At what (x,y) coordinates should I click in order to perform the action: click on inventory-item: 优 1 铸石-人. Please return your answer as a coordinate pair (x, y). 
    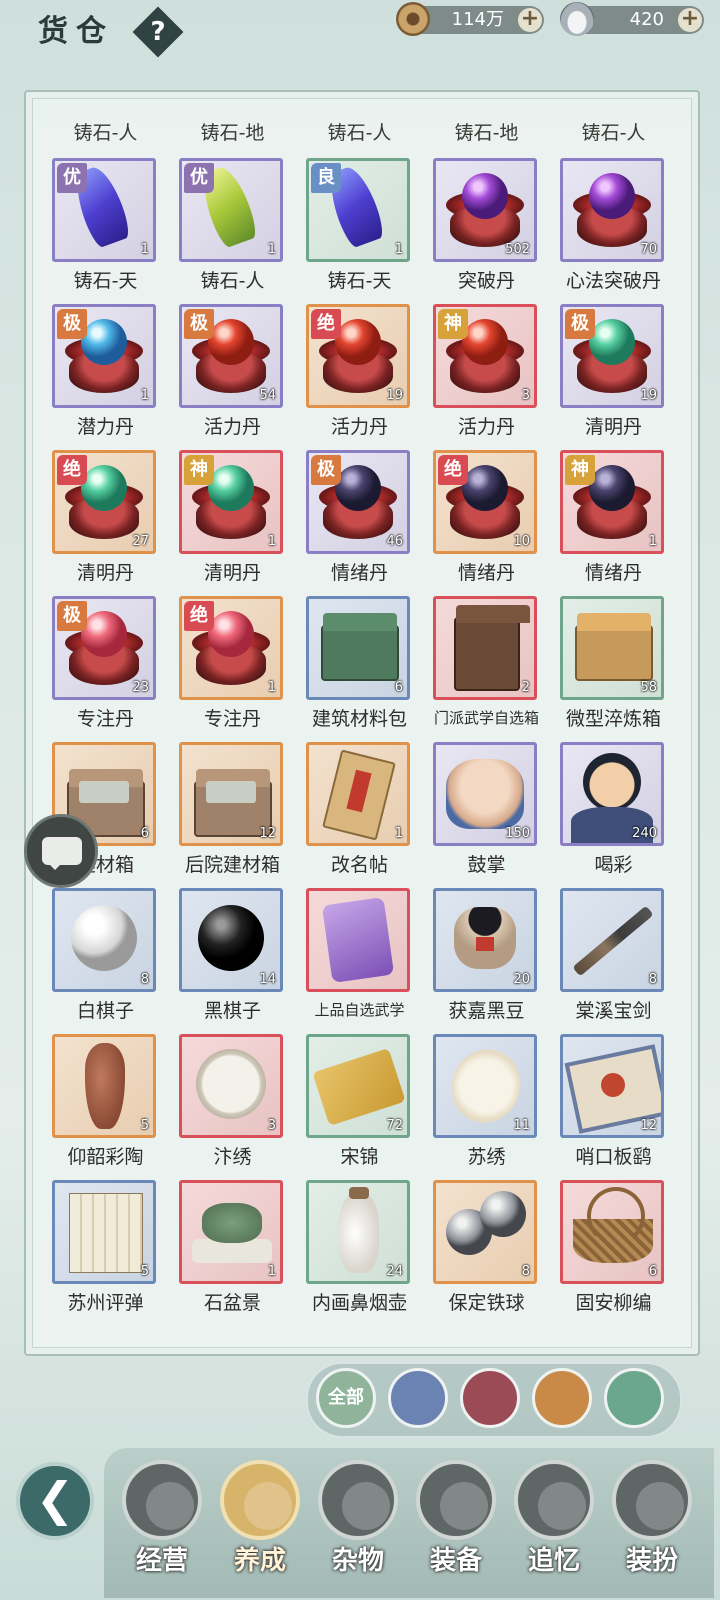
    Looking at the image, I should click on (232, 228).